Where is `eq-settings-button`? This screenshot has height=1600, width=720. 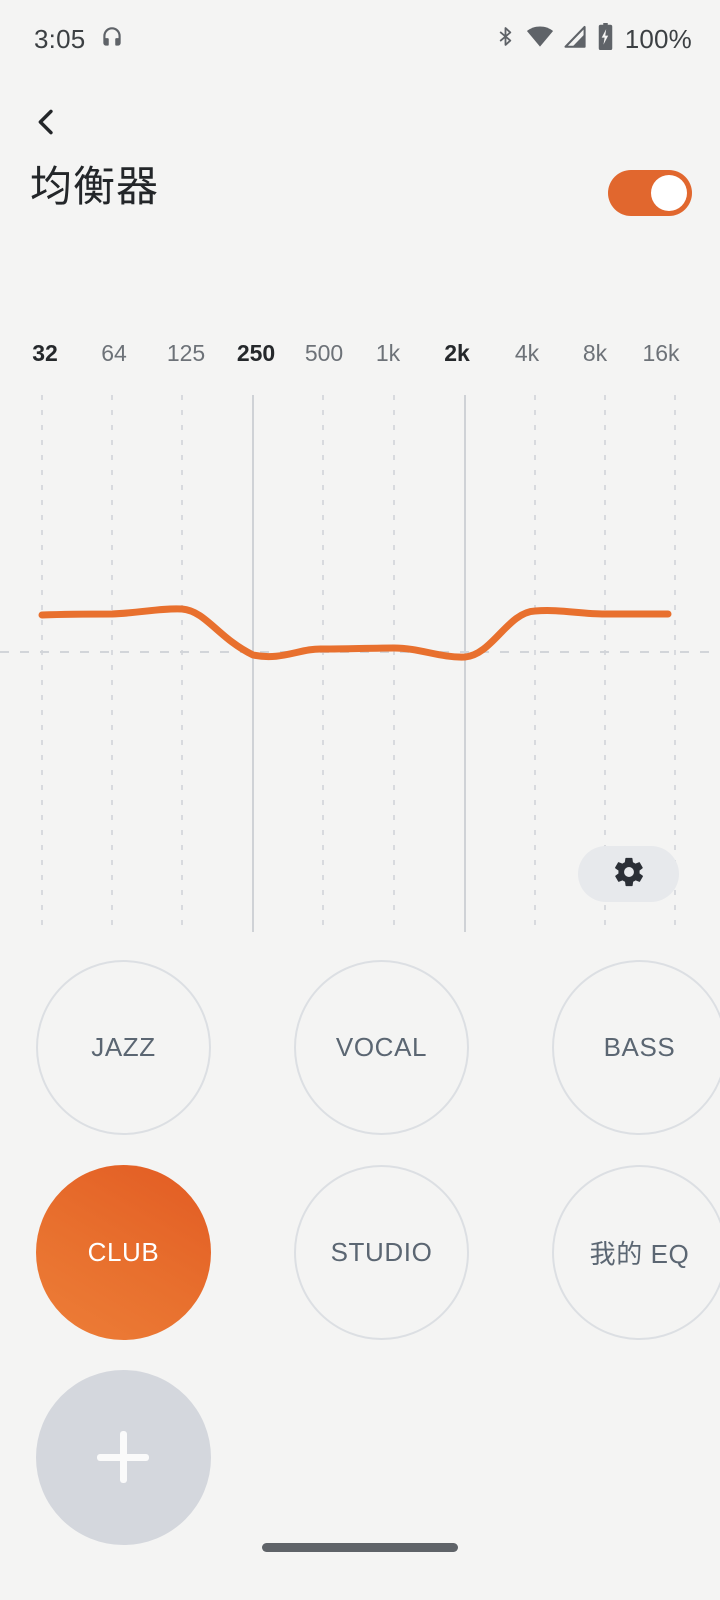 eq-settings-button is located at coordinates (628, 874).